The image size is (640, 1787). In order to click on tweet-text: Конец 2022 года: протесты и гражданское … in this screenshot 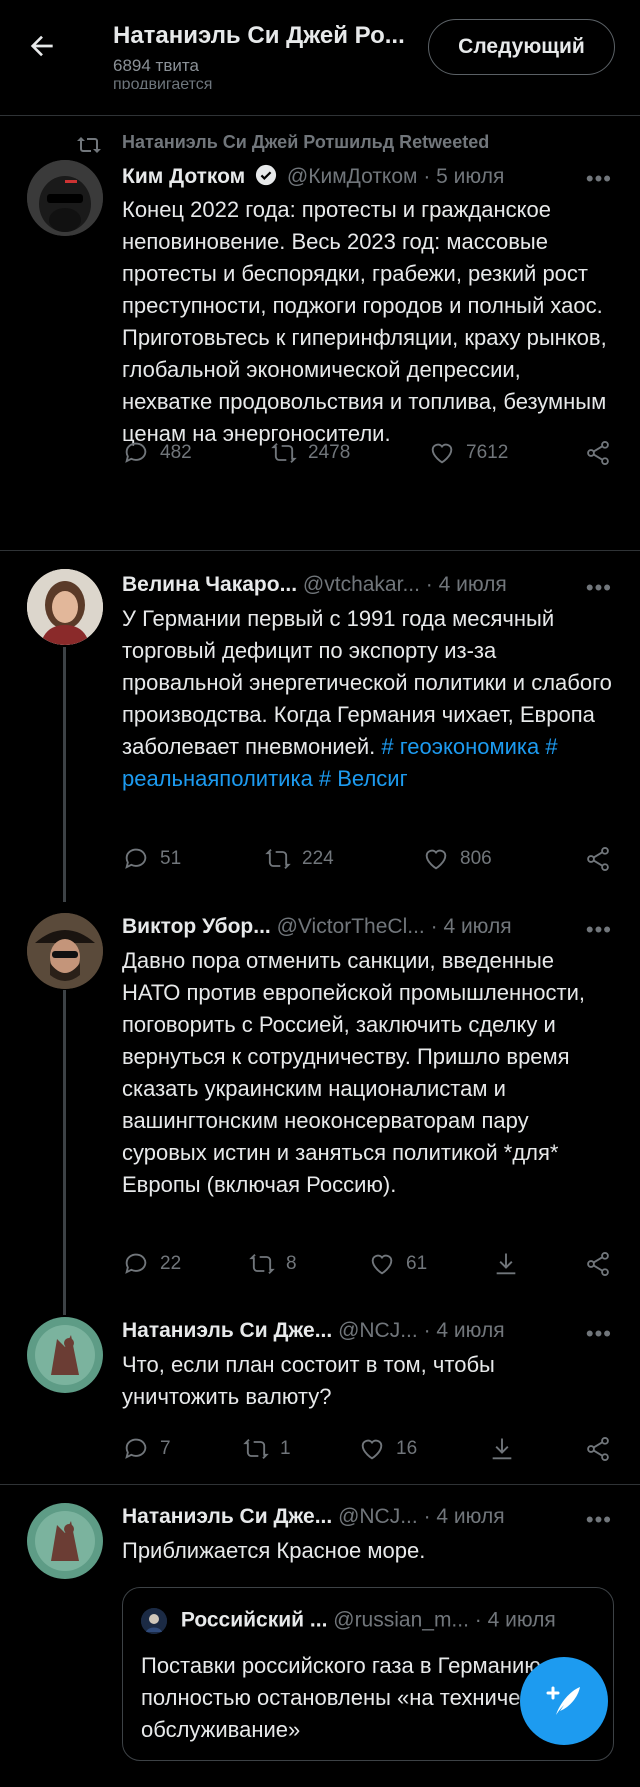, I will do `click(364, 321)`.